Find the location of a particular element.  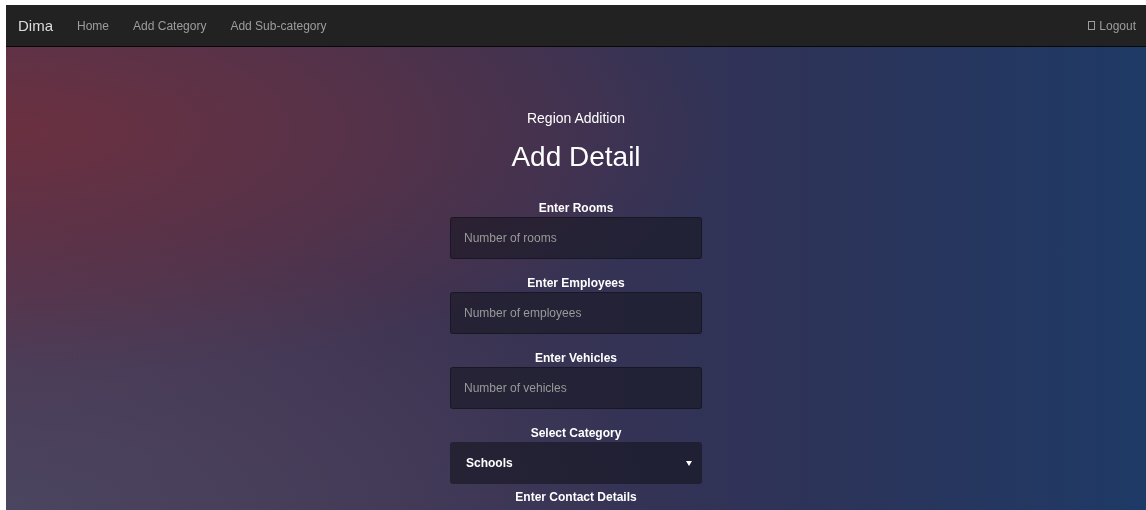

section-heading: Enter Contact Details is located at coordinates (576, 497).